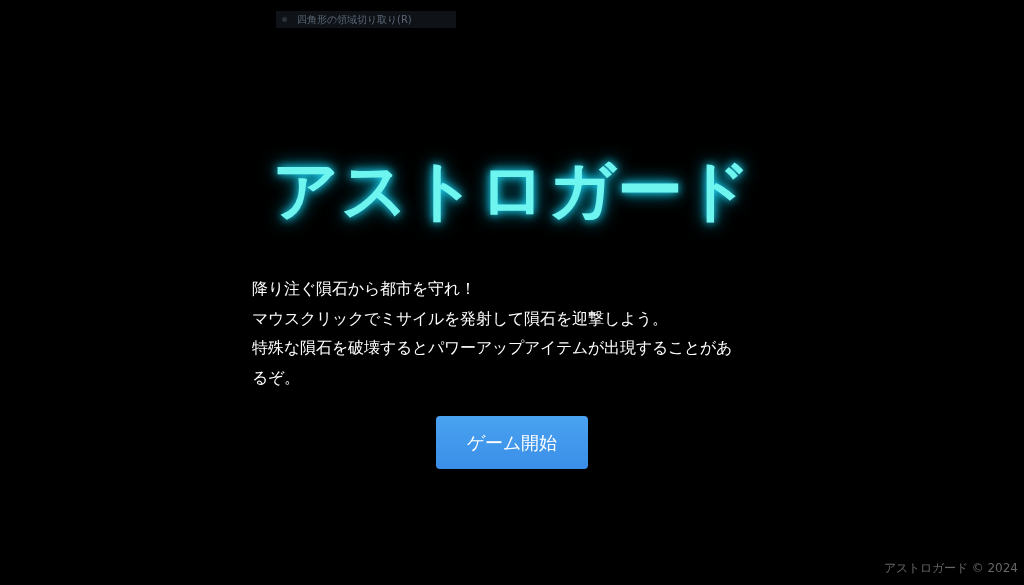  What do you see at coordinates (512, 191) in the screenshot?
I see `game-title: アストロガード` at bounding box center [512, 191].